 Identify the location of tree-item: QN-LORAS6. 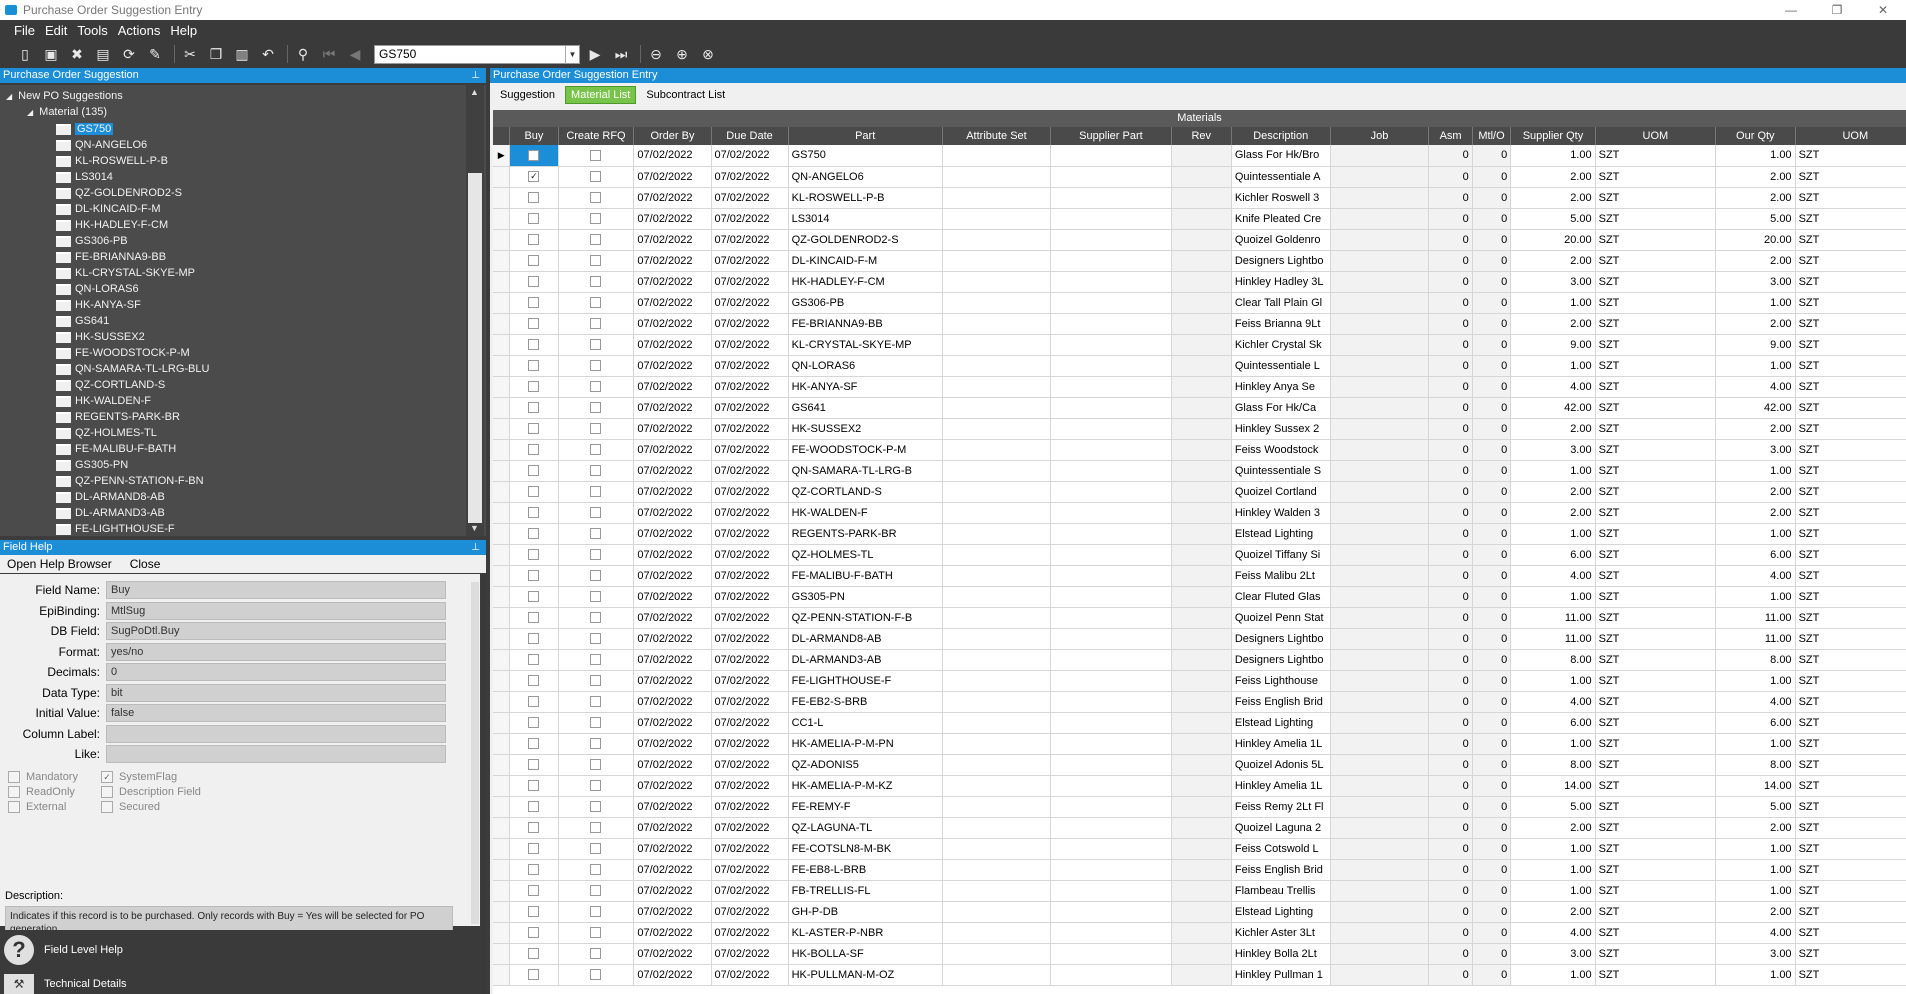
(97, 289).